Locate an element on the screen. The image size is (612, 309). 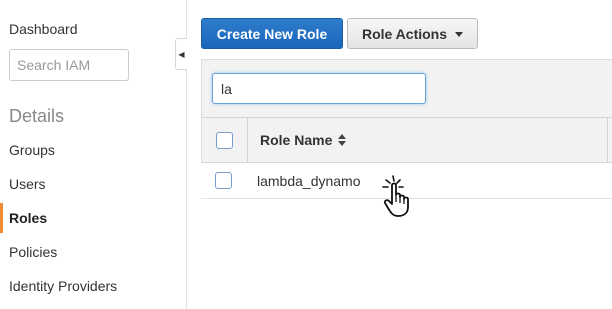
column-header-label: Role Name is located at coordinates (296, 140).